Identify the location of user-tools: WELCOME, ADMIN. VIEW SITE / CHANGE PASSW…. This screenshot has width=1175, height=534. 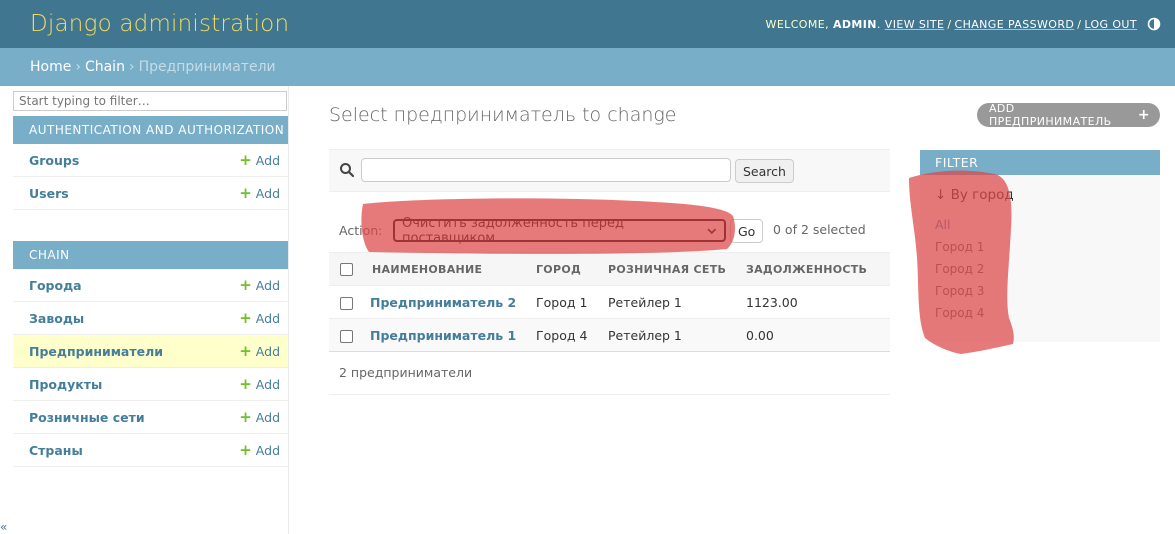
(963, 24).